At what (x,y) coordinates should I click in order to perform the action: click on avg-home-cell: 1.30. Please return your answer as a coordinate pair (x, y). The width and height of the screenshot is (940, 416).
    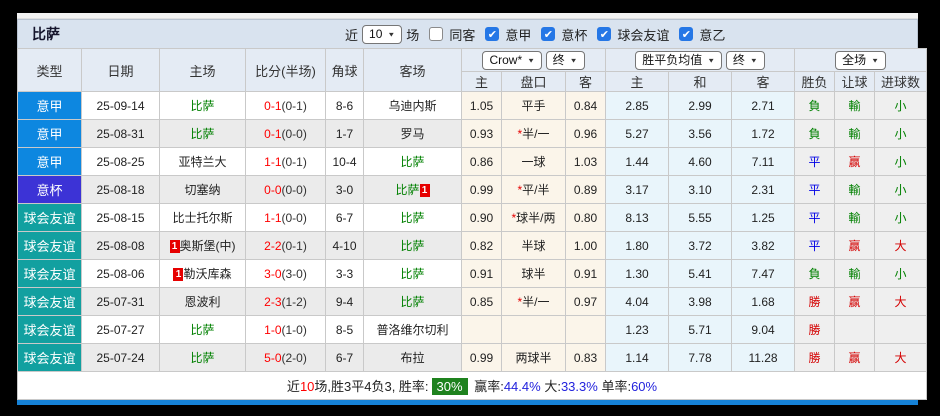
    Looking at the image, I should click on (637, 273).